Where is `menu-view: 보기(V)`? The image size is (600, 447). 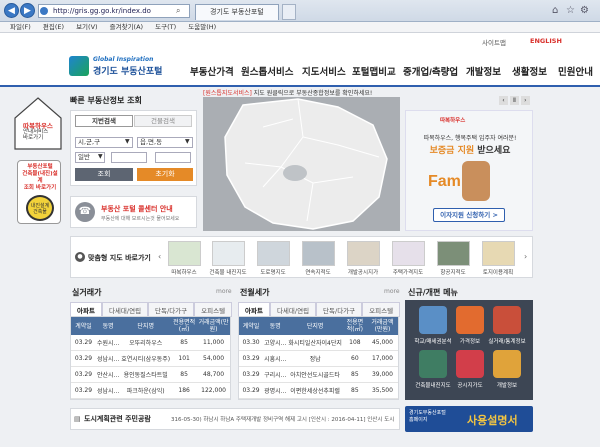
menu-view: 보기(V) is located at coordinates (86, 27).